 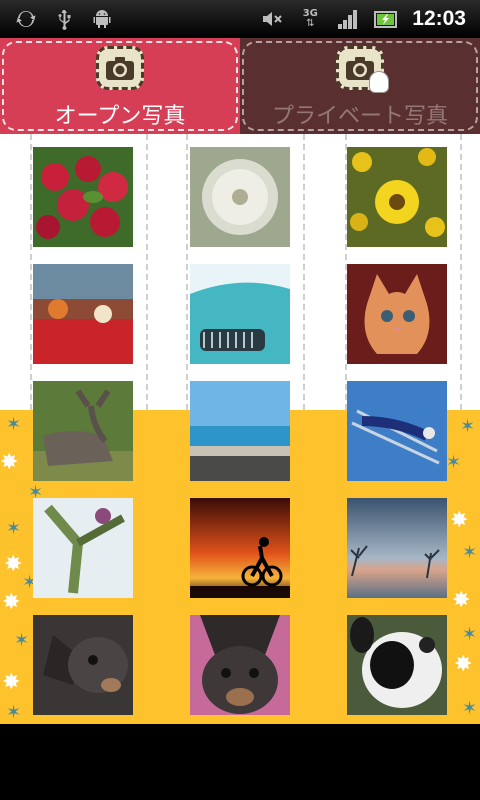 I want to click on status-bar: 3G ⇅ 12:03, so click(x=240, y=19).